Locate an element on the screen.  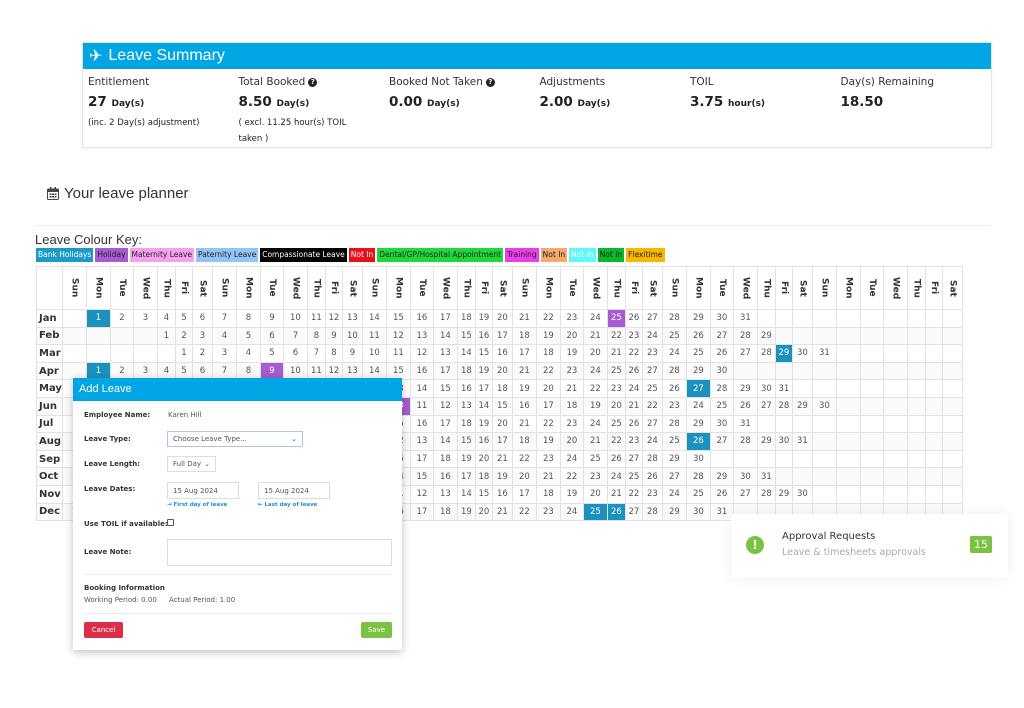
day-cell: 5 is located at coordinates (248, 336).